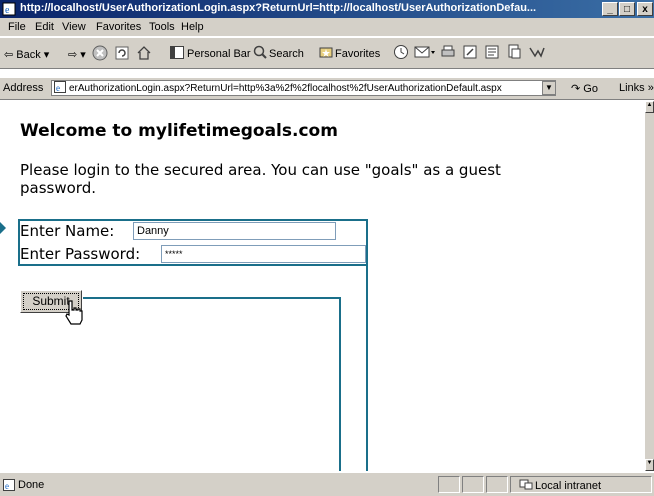 Image resolution: width=654 pixels, height=496 pixels. Describe the element at coordinates (526, 484) in the screenshot. I see `intranet-icon` at that location.